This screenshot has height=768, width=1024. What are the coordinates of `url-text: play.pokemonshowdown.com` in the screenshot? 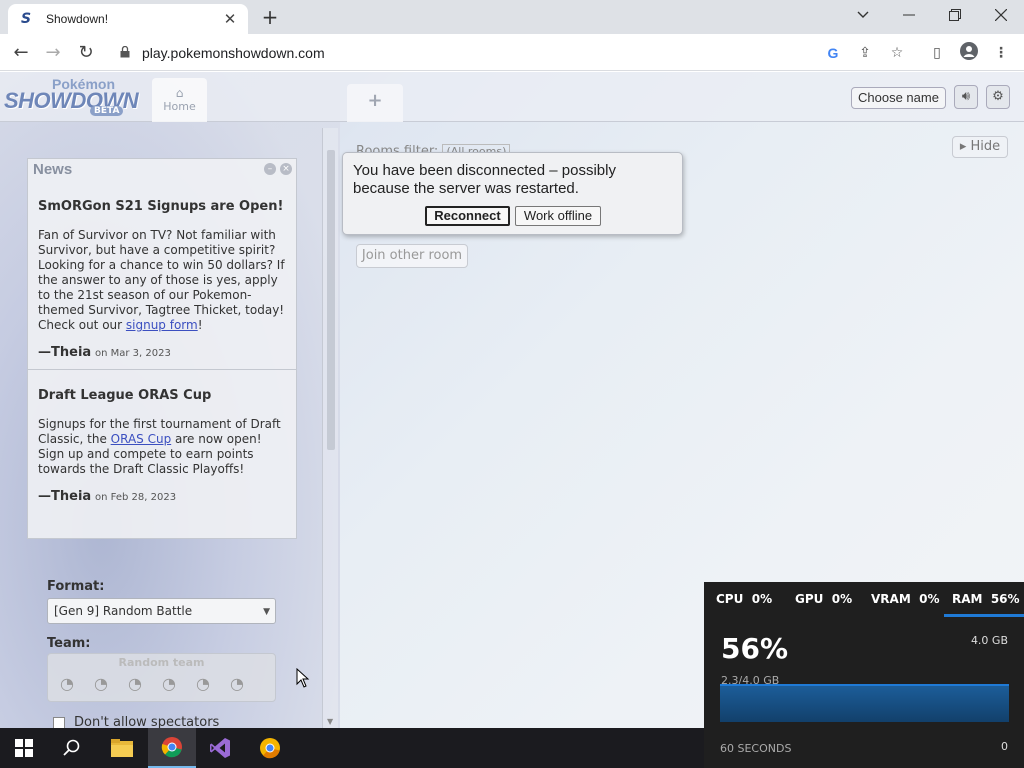 It's located at (233, 52).